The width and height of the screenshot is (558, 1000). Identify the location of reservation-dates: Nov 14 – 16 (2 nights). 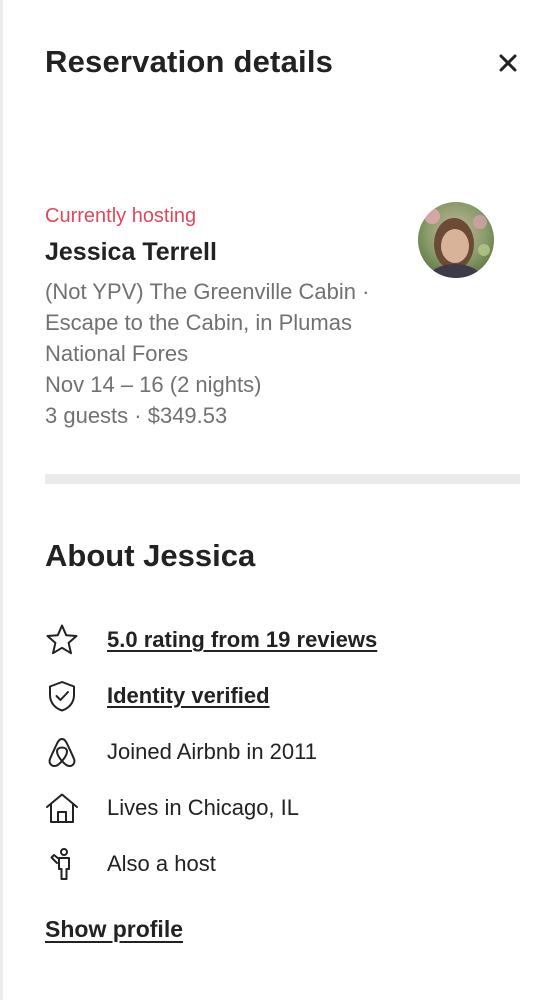
(153, 384).